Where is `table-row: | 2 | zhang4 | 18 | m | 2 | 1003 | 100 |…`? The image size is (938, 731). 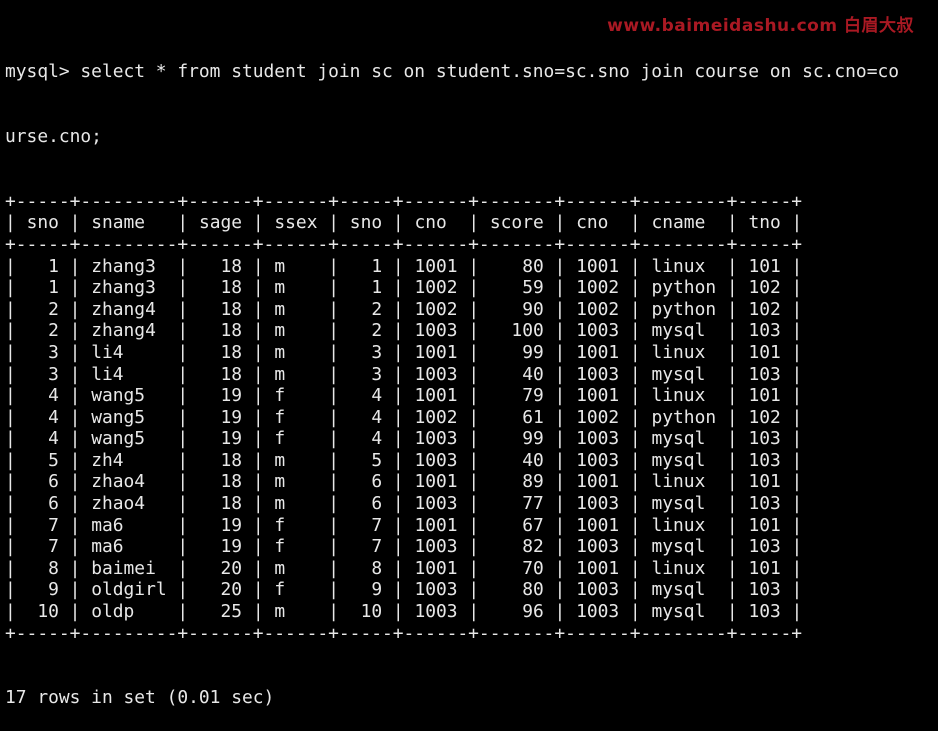 table-row: | 2 | zhang4 | 18 | m | 2 | 1003 | 100 |… is located at coordinates (404, 331).